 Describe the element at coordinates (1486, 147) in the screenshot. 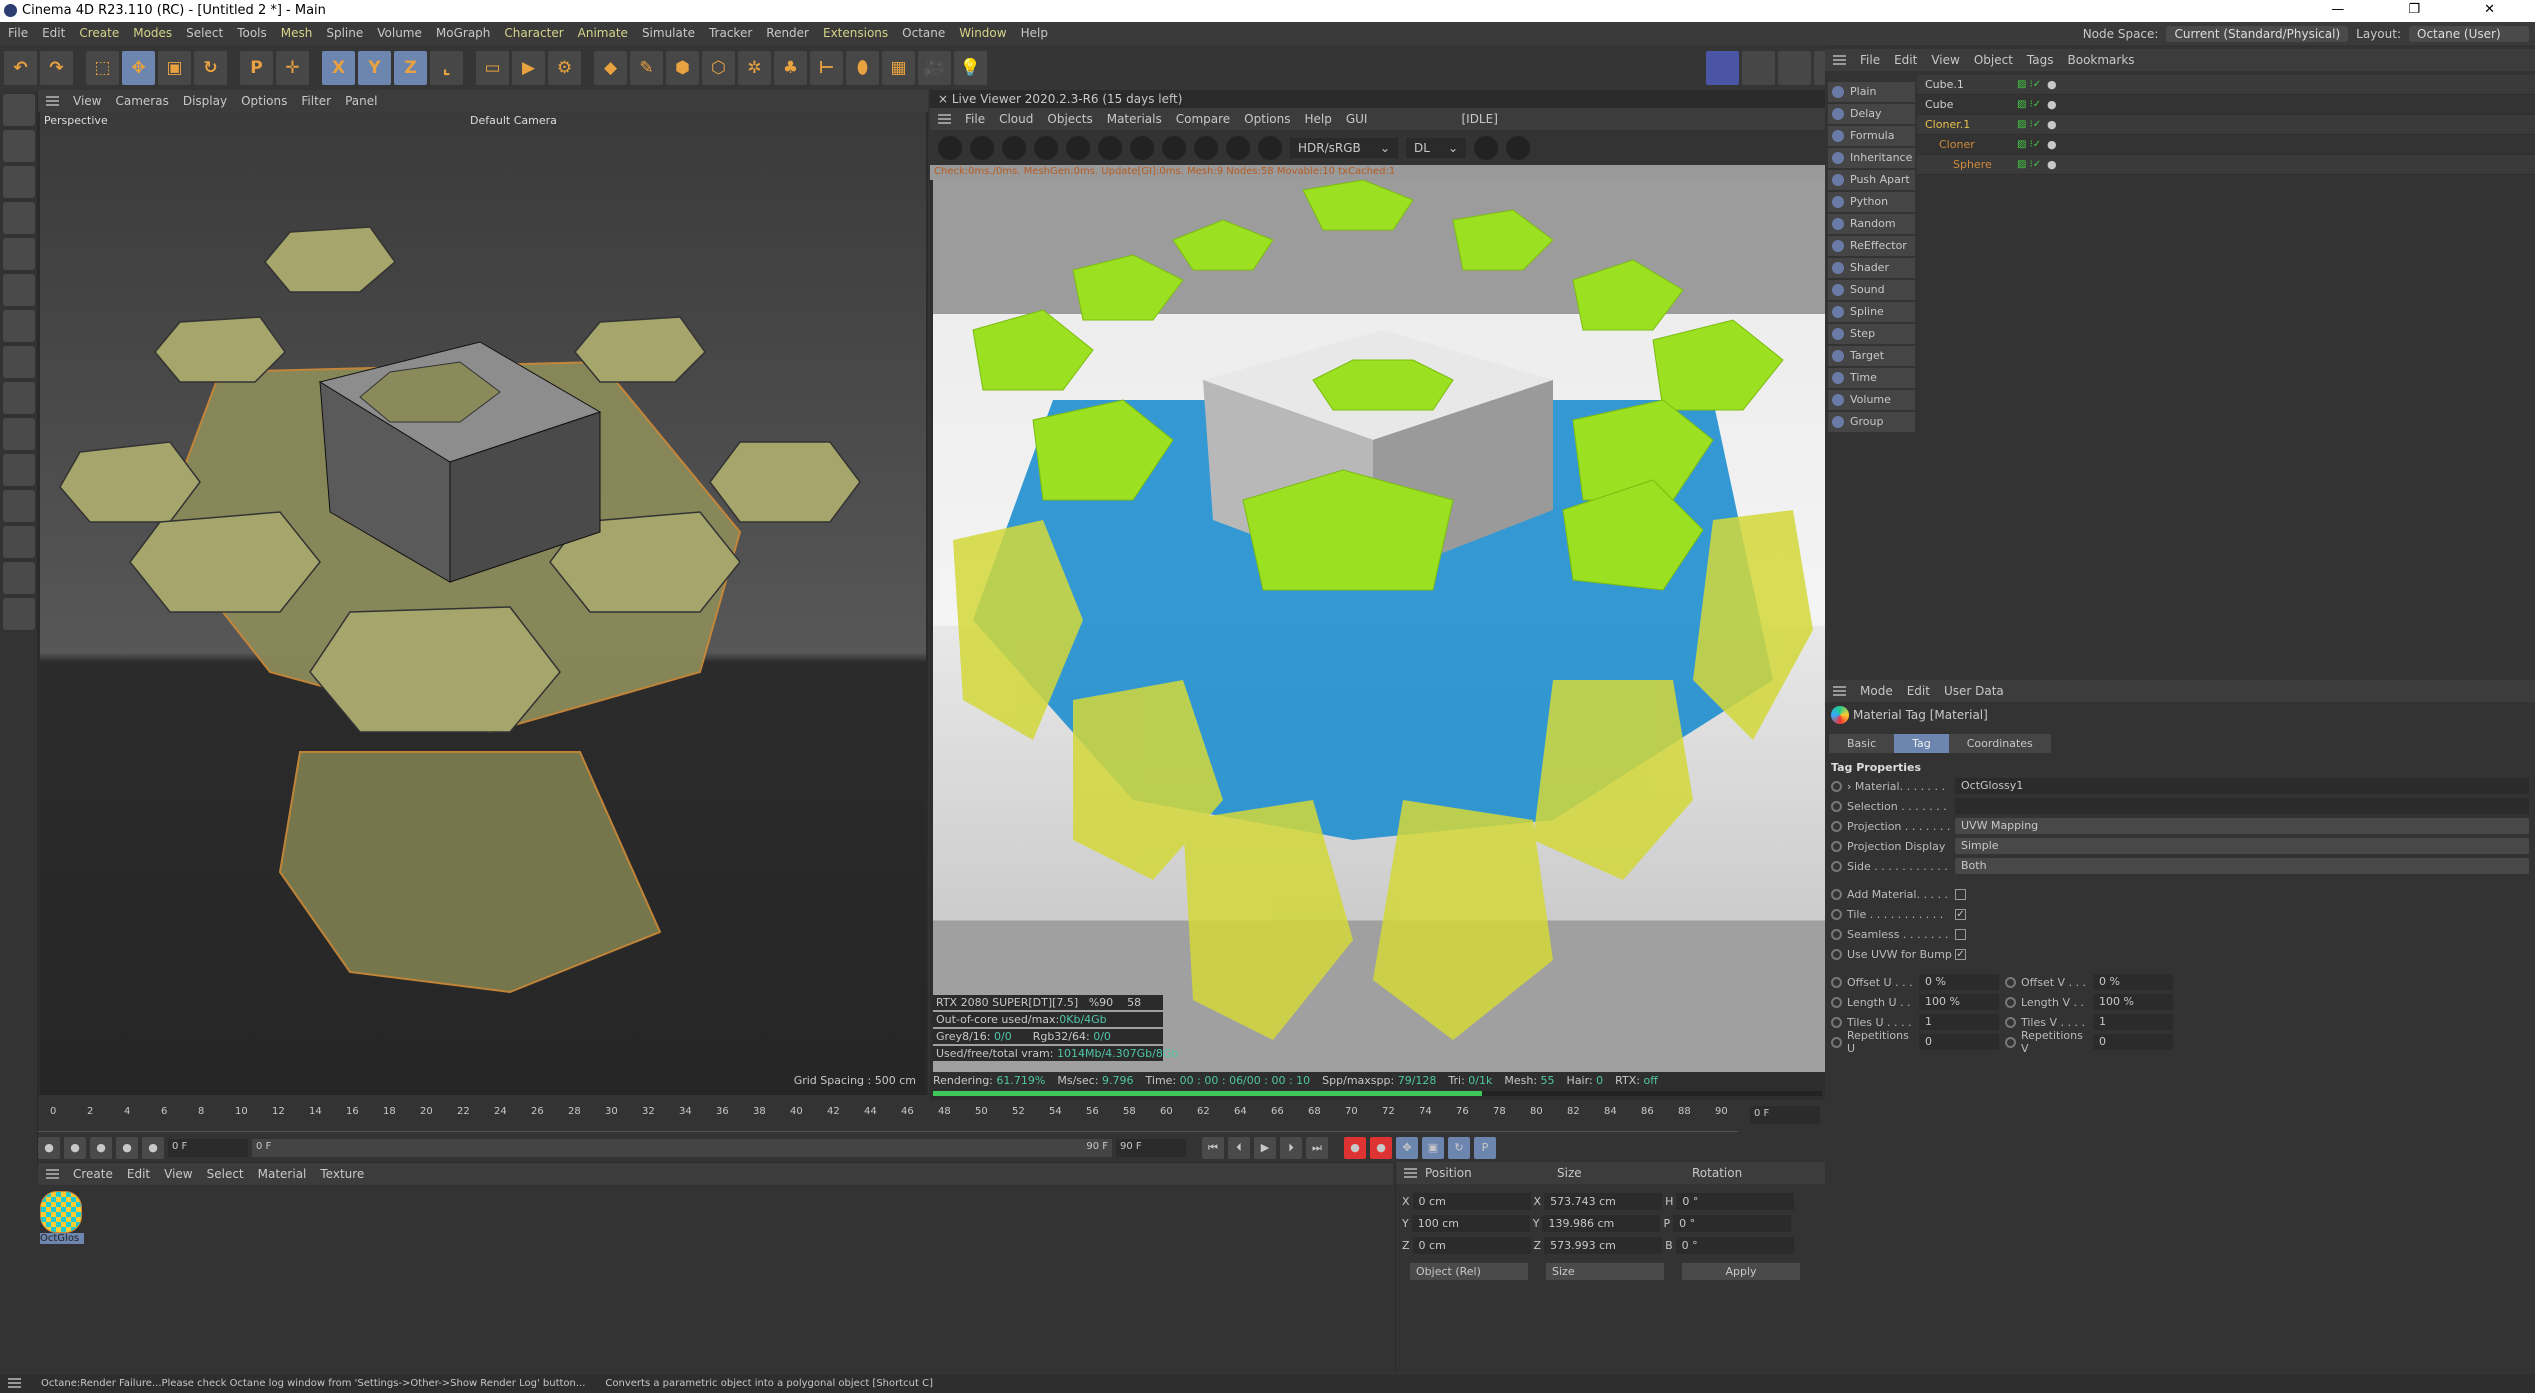

I see `channel-icon` at that location.